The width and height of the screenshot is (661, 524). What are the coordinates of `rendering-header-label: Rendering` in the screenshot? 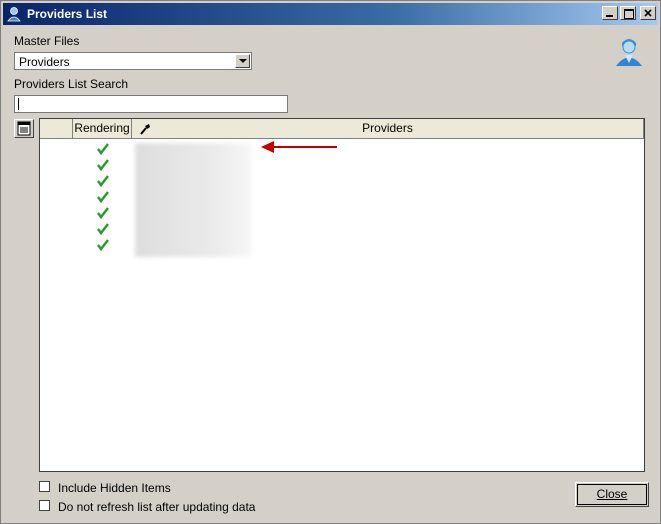 It's located at (102, 128).